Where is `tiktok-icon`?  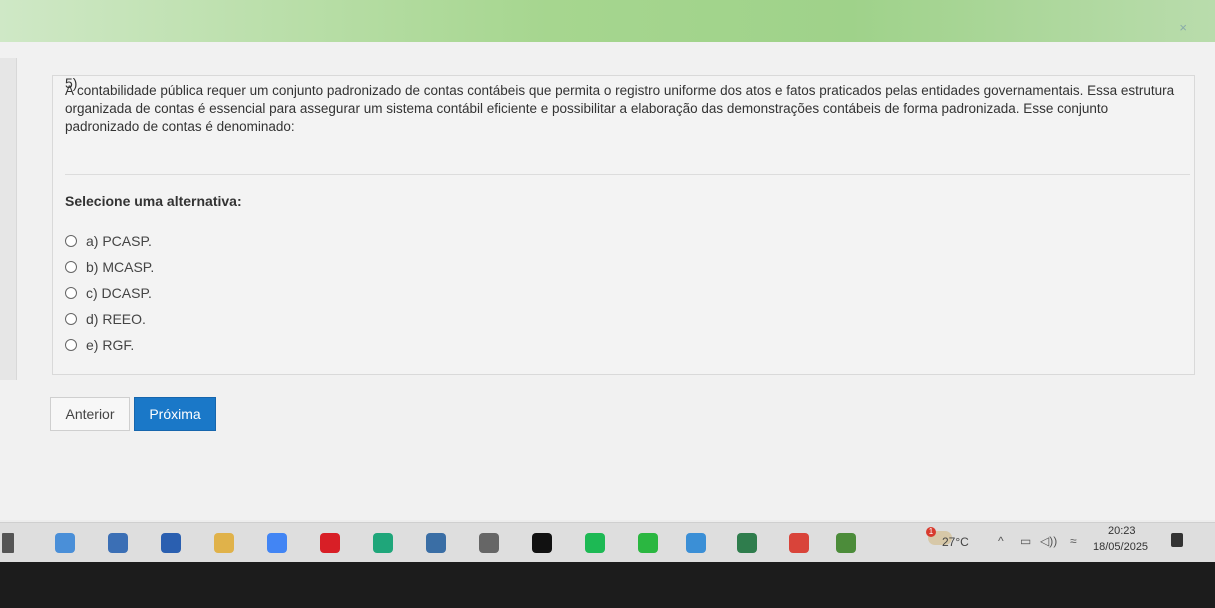 tiktok-icon is located at coordinates (542, 543).